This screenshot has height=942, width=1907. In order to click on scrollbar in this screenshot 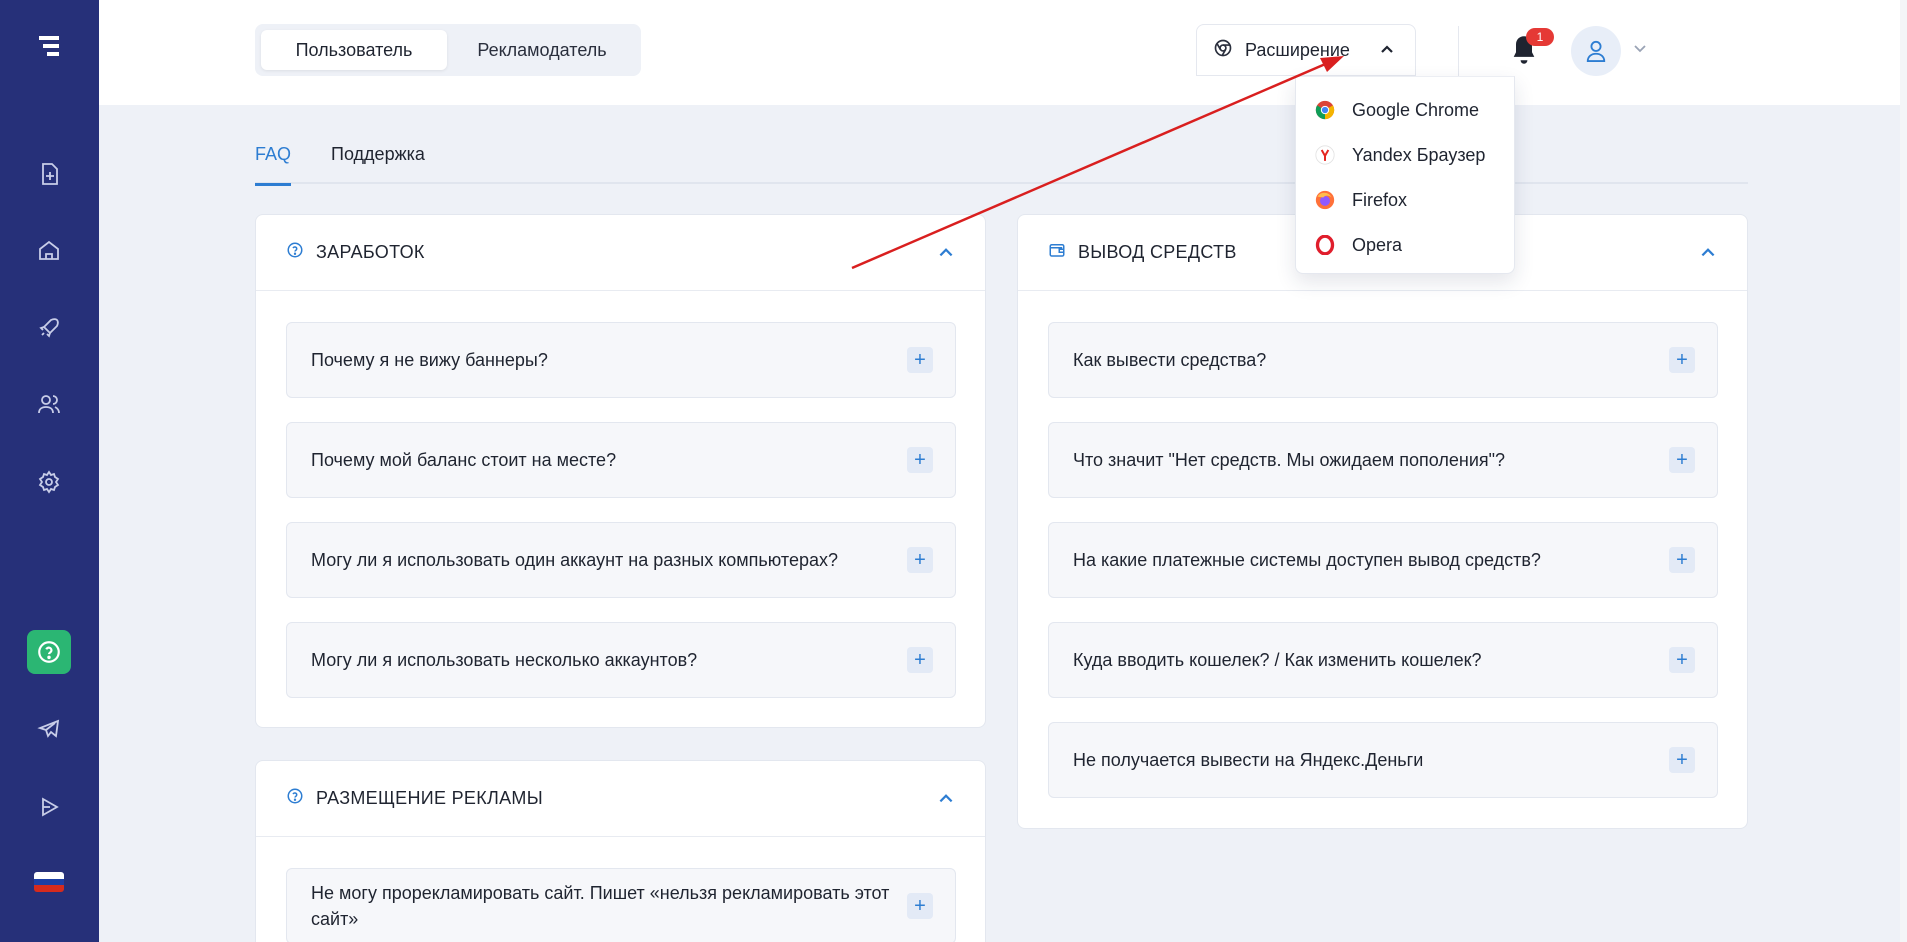, I will do `click(1903, 471)`.